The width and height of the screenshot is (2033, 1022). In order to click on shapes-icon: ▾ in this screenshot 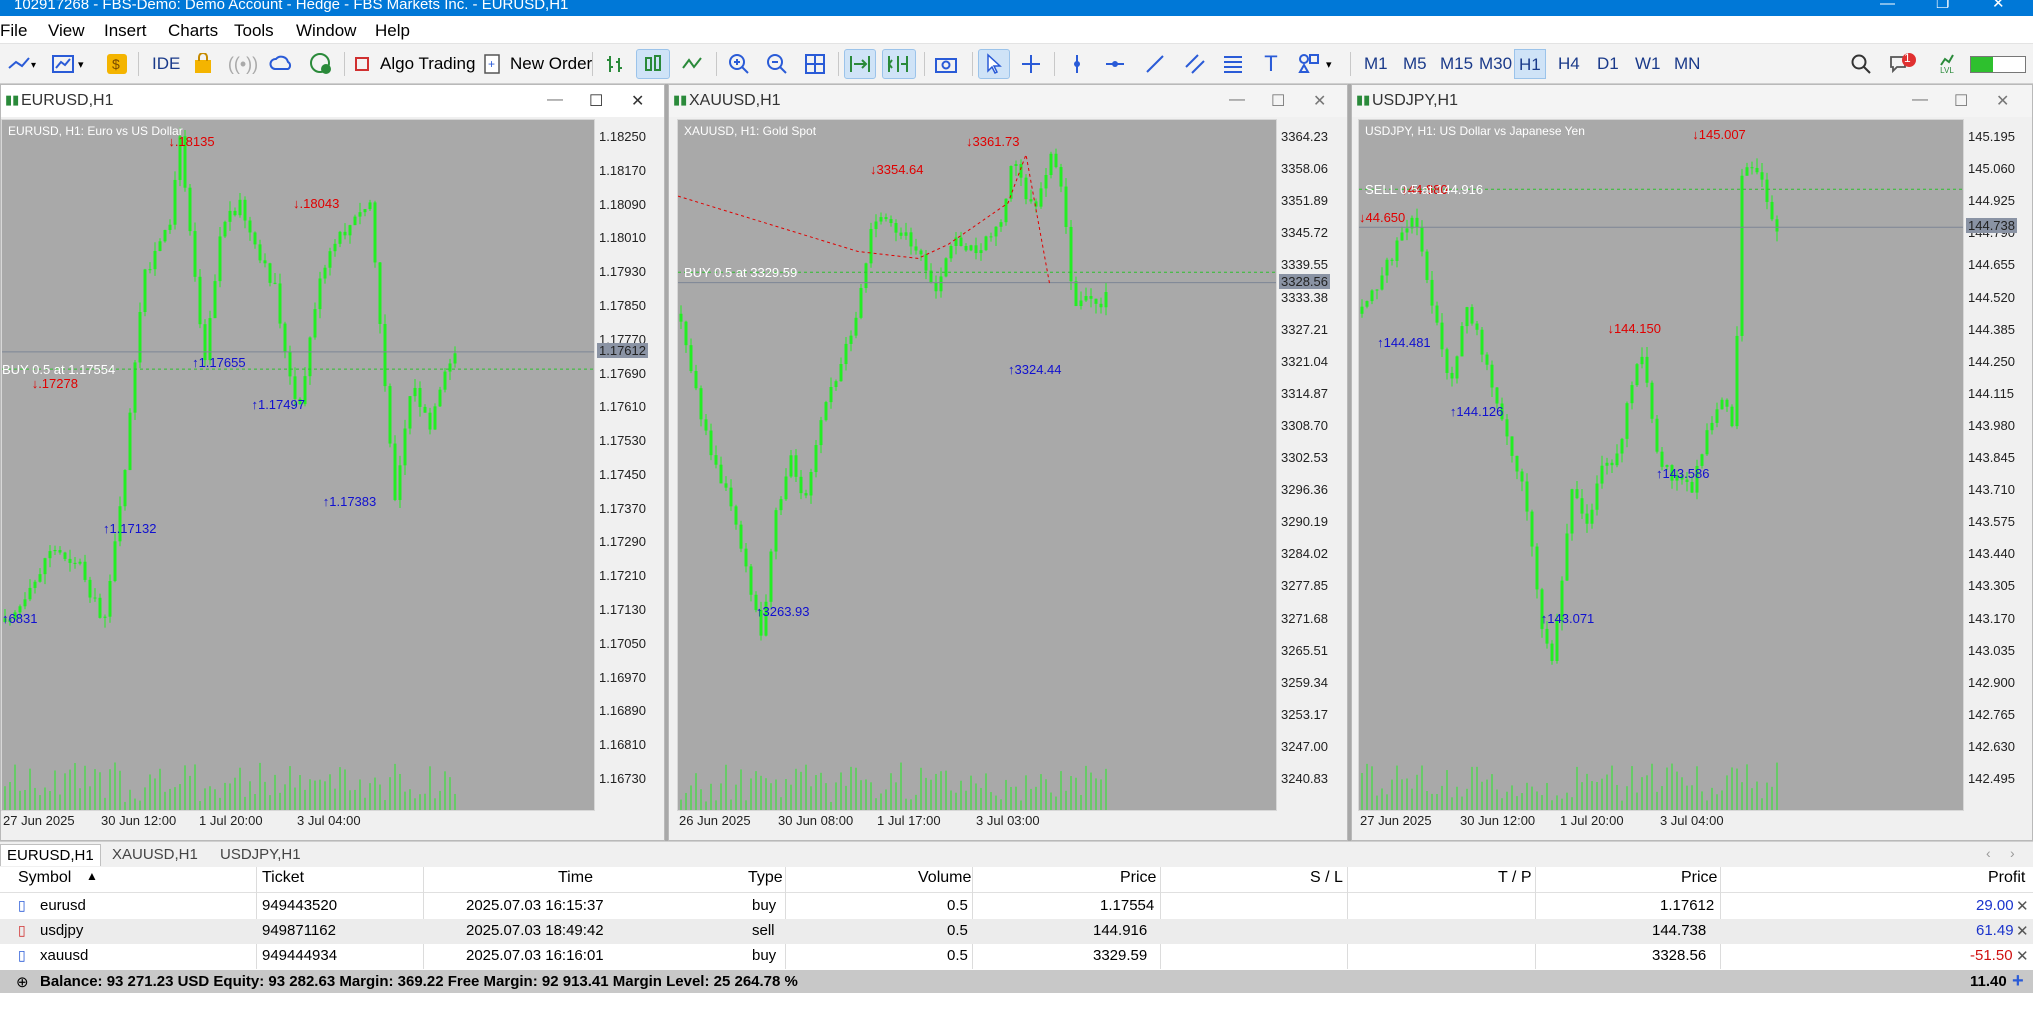, I will do `click(1318, 64)`.